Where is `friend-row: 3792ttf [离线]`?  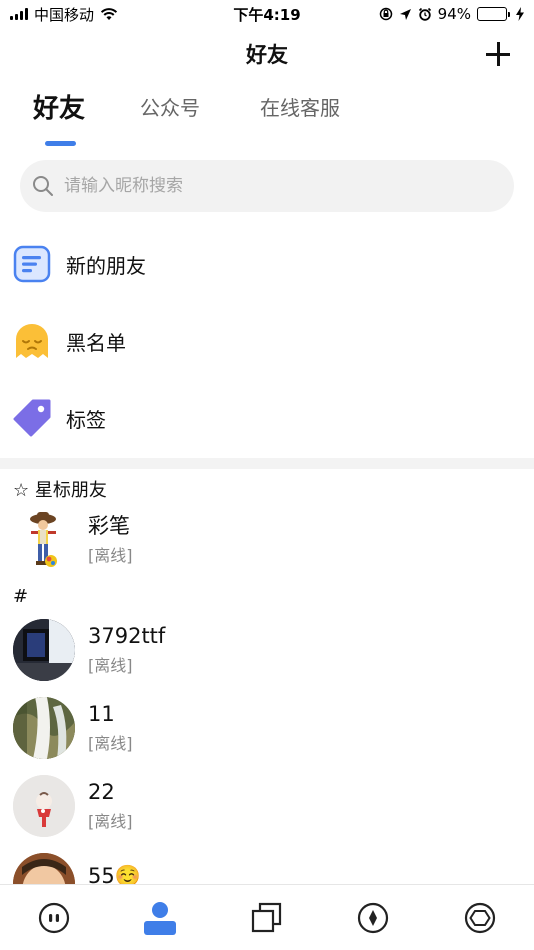
friend-row: 3792ttf [离线] is located at coordinates (263, 650).